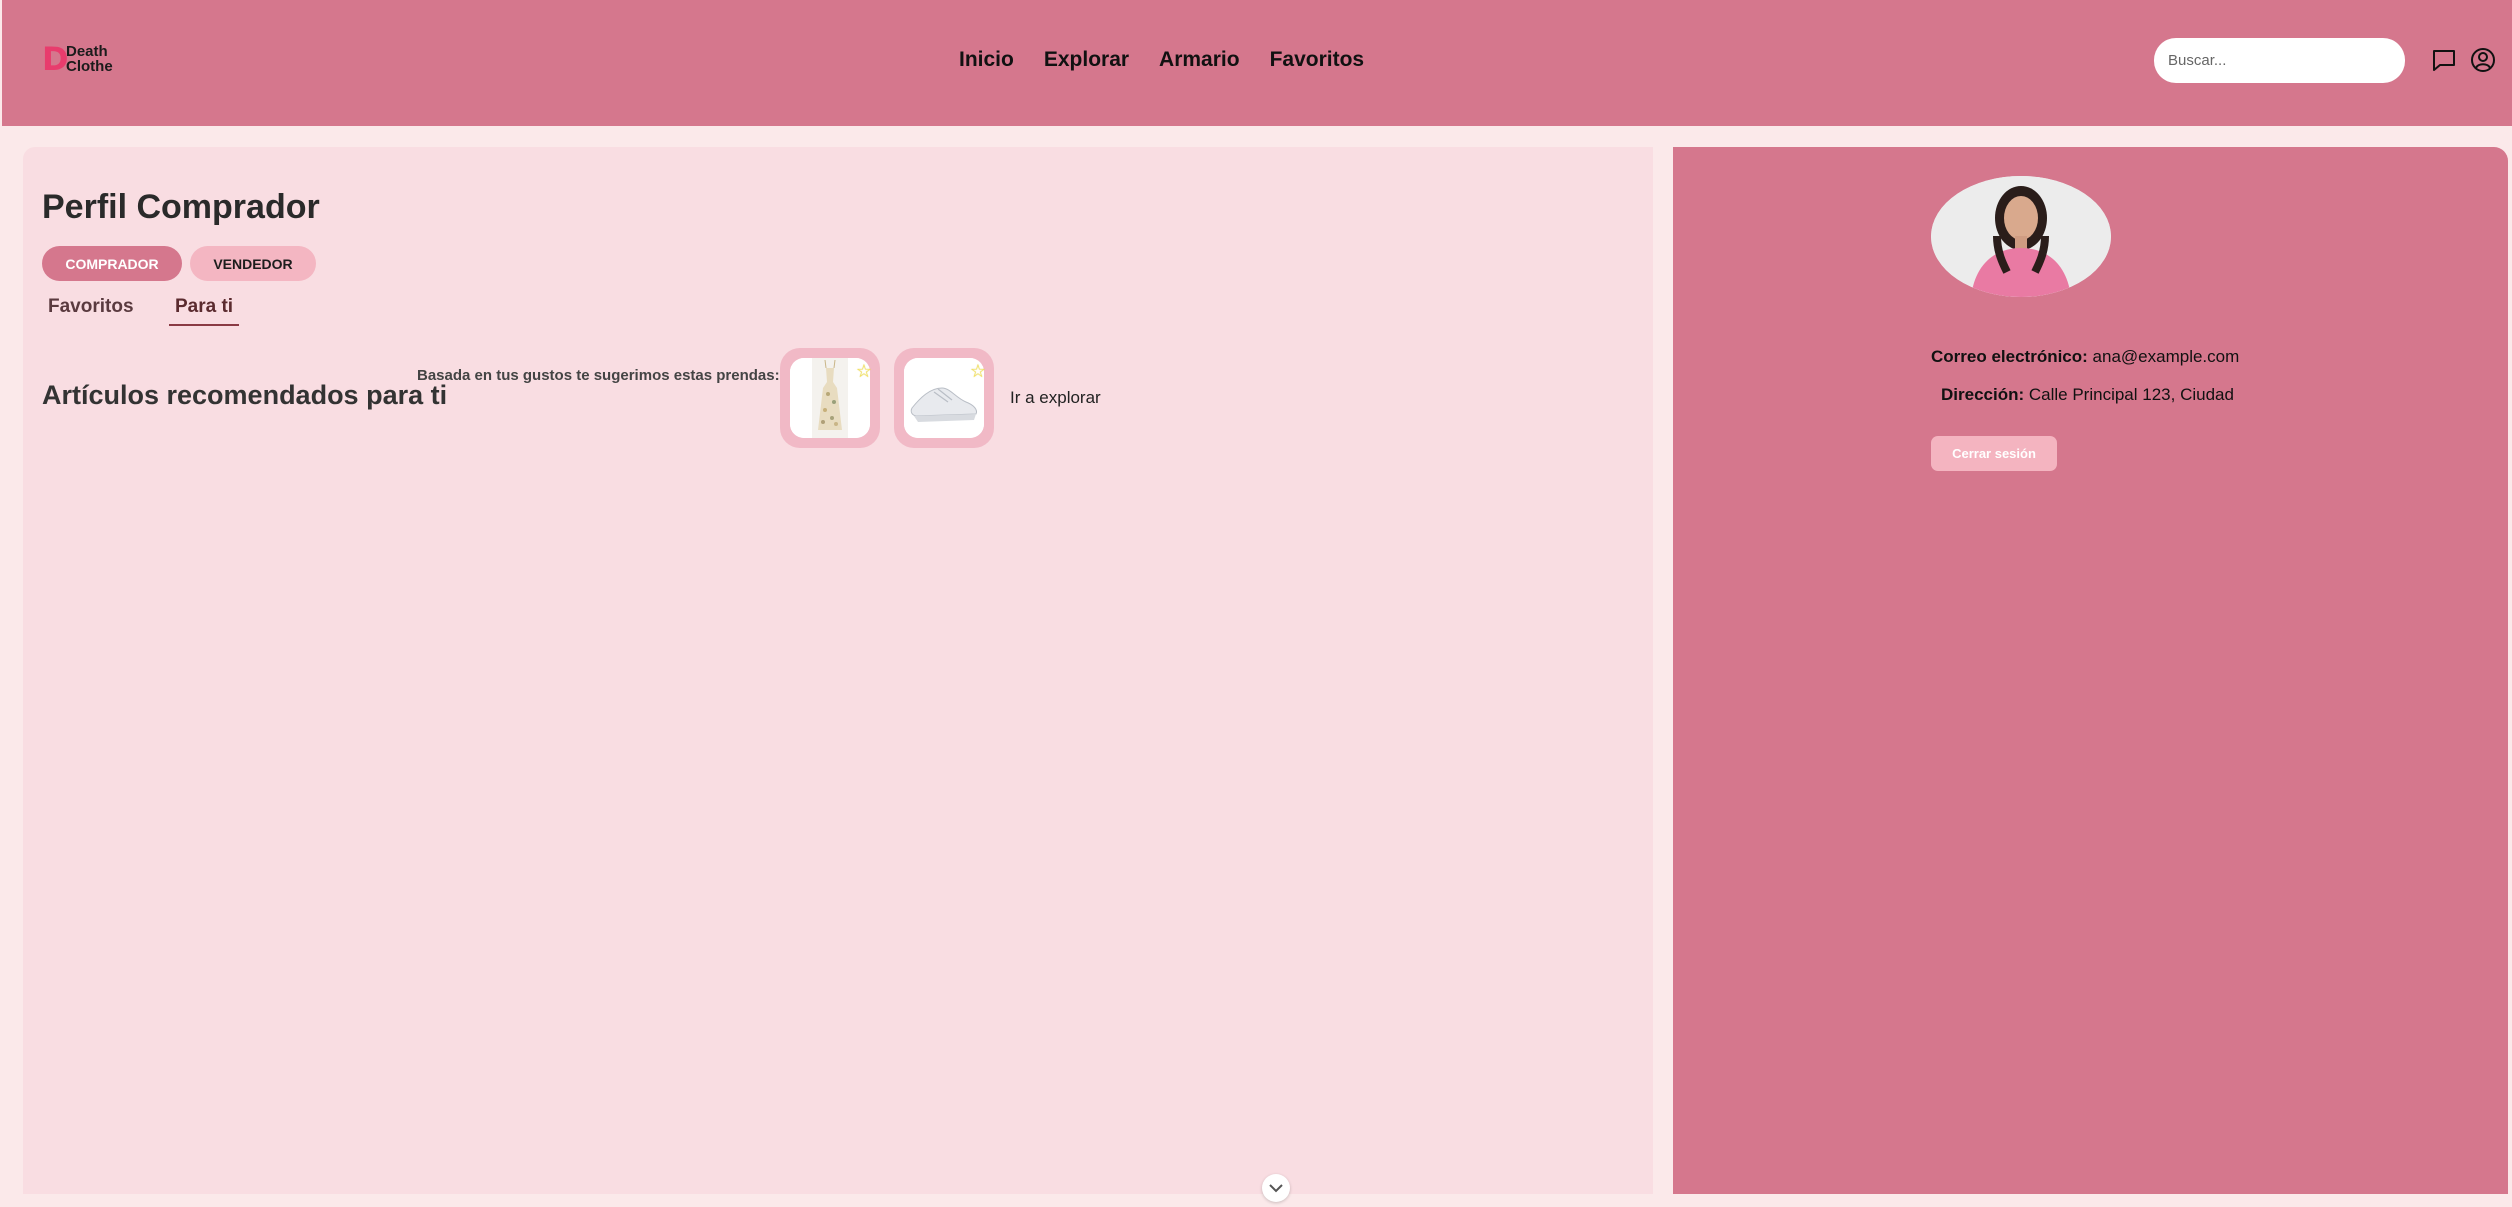 Image resolution: width=2512 pixels, height=1207 pixels. I want to click on nav-armario: Armario, so click(1199, 60).